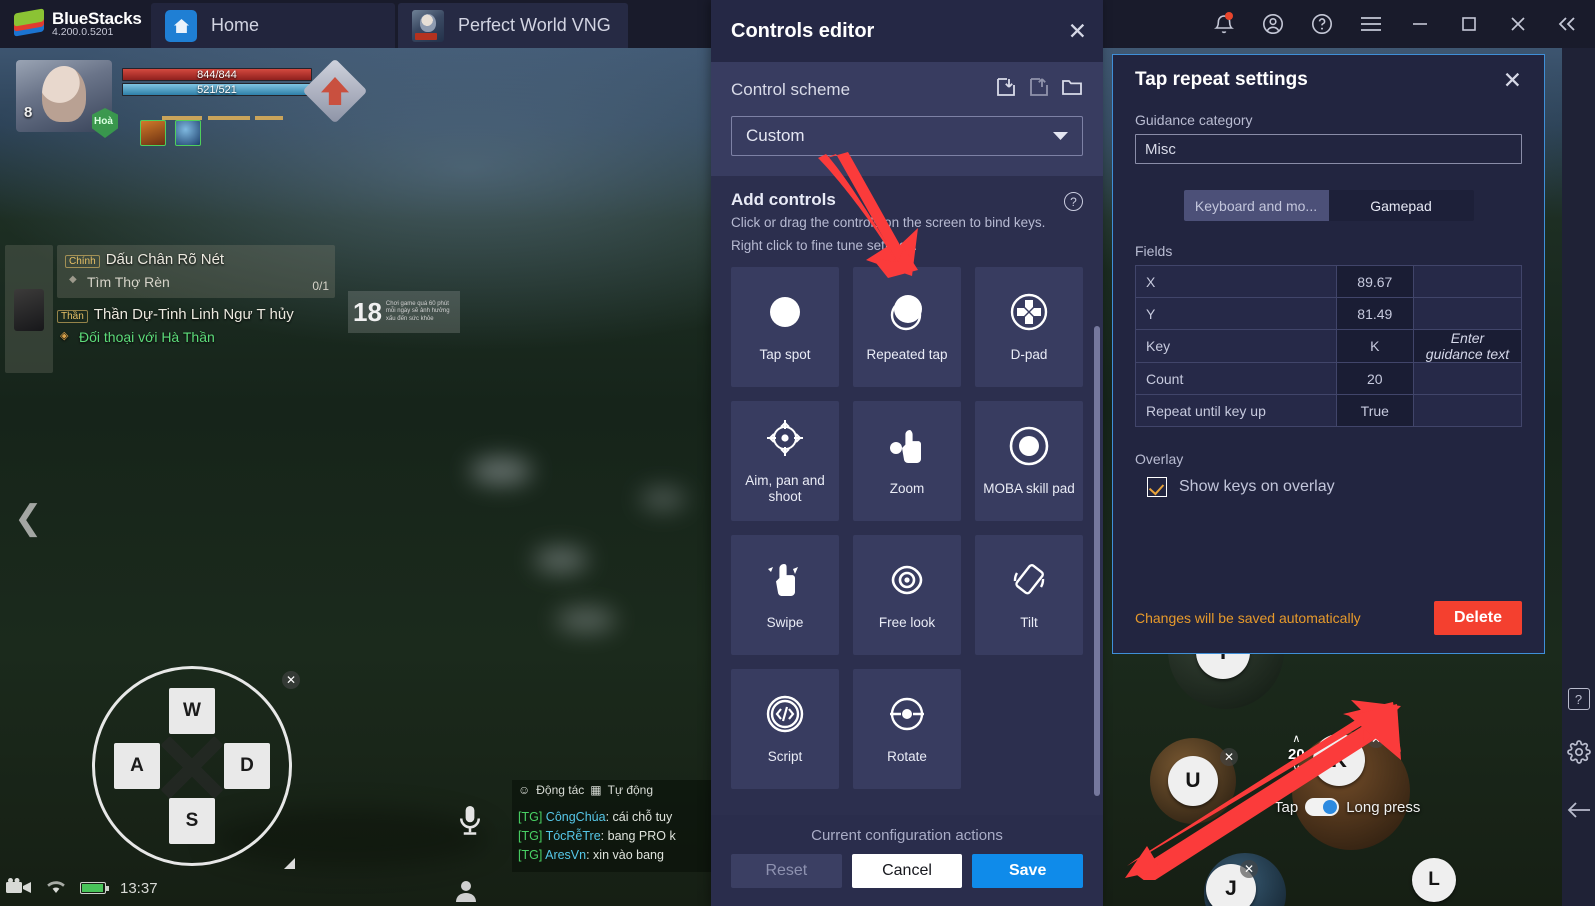 This screenshot has width=1595, height=906. I want to click on field-value: 20, so click(1374, 378).